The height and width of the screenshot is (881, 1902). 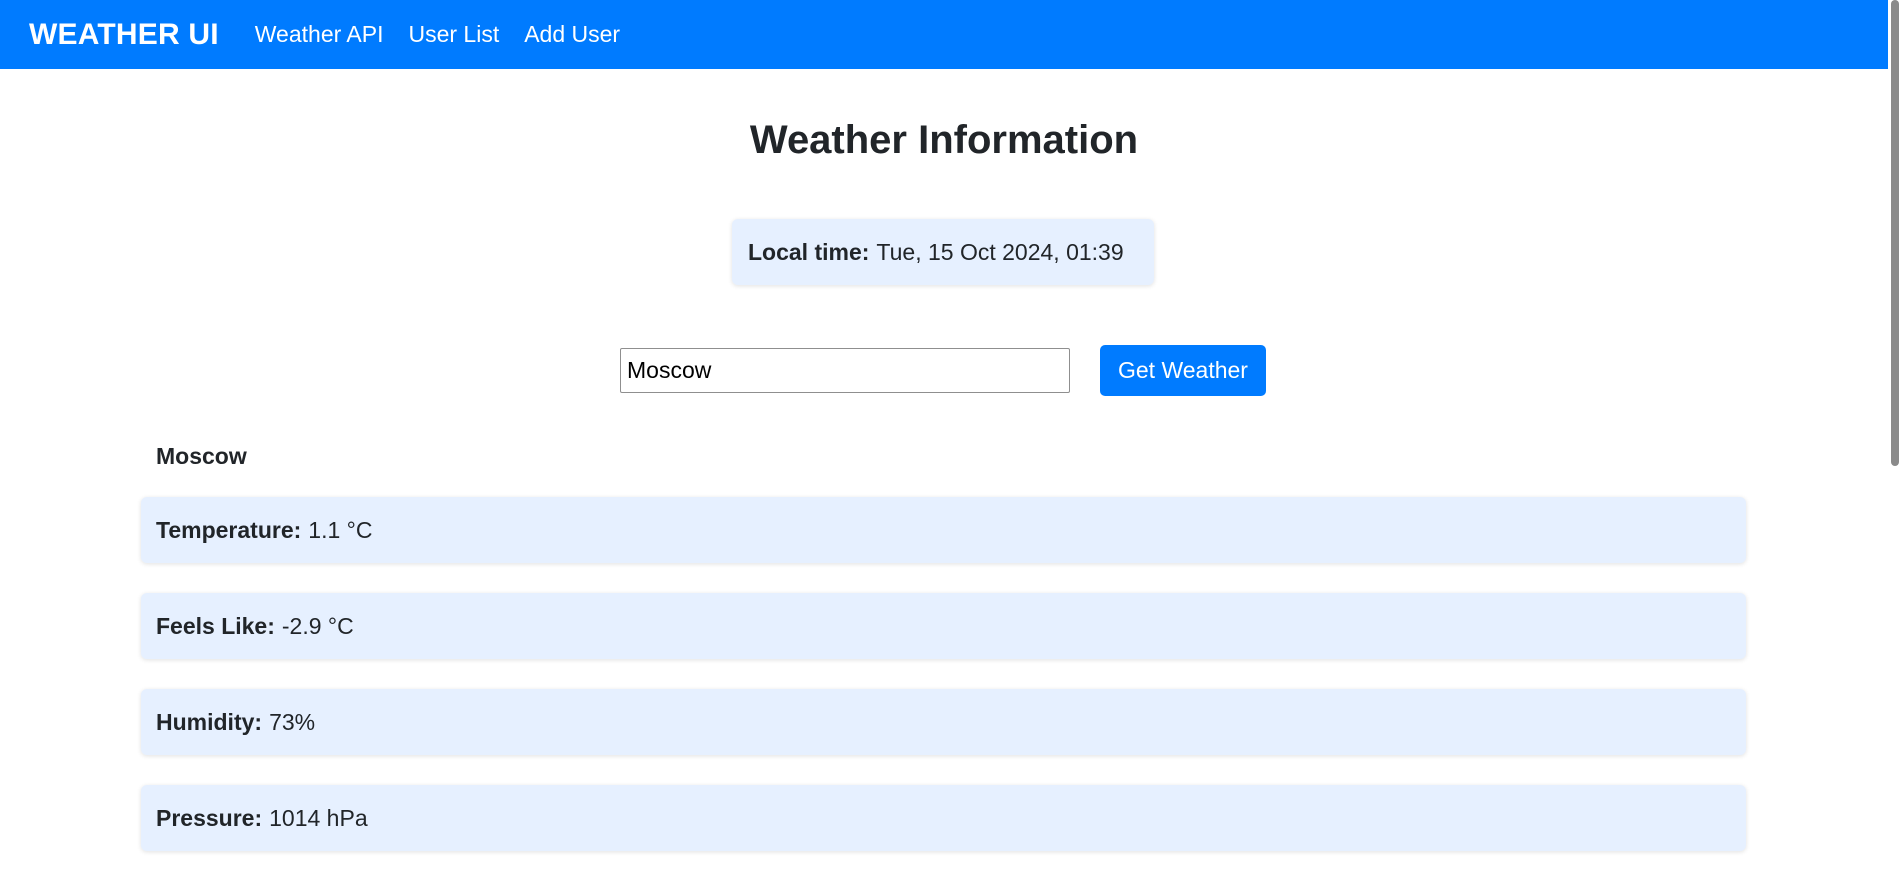 What do you see at coordinates (215, 625) in the screenshot?
I see `weather-item-label: Feels Like:` at bounding box center [215, 625].